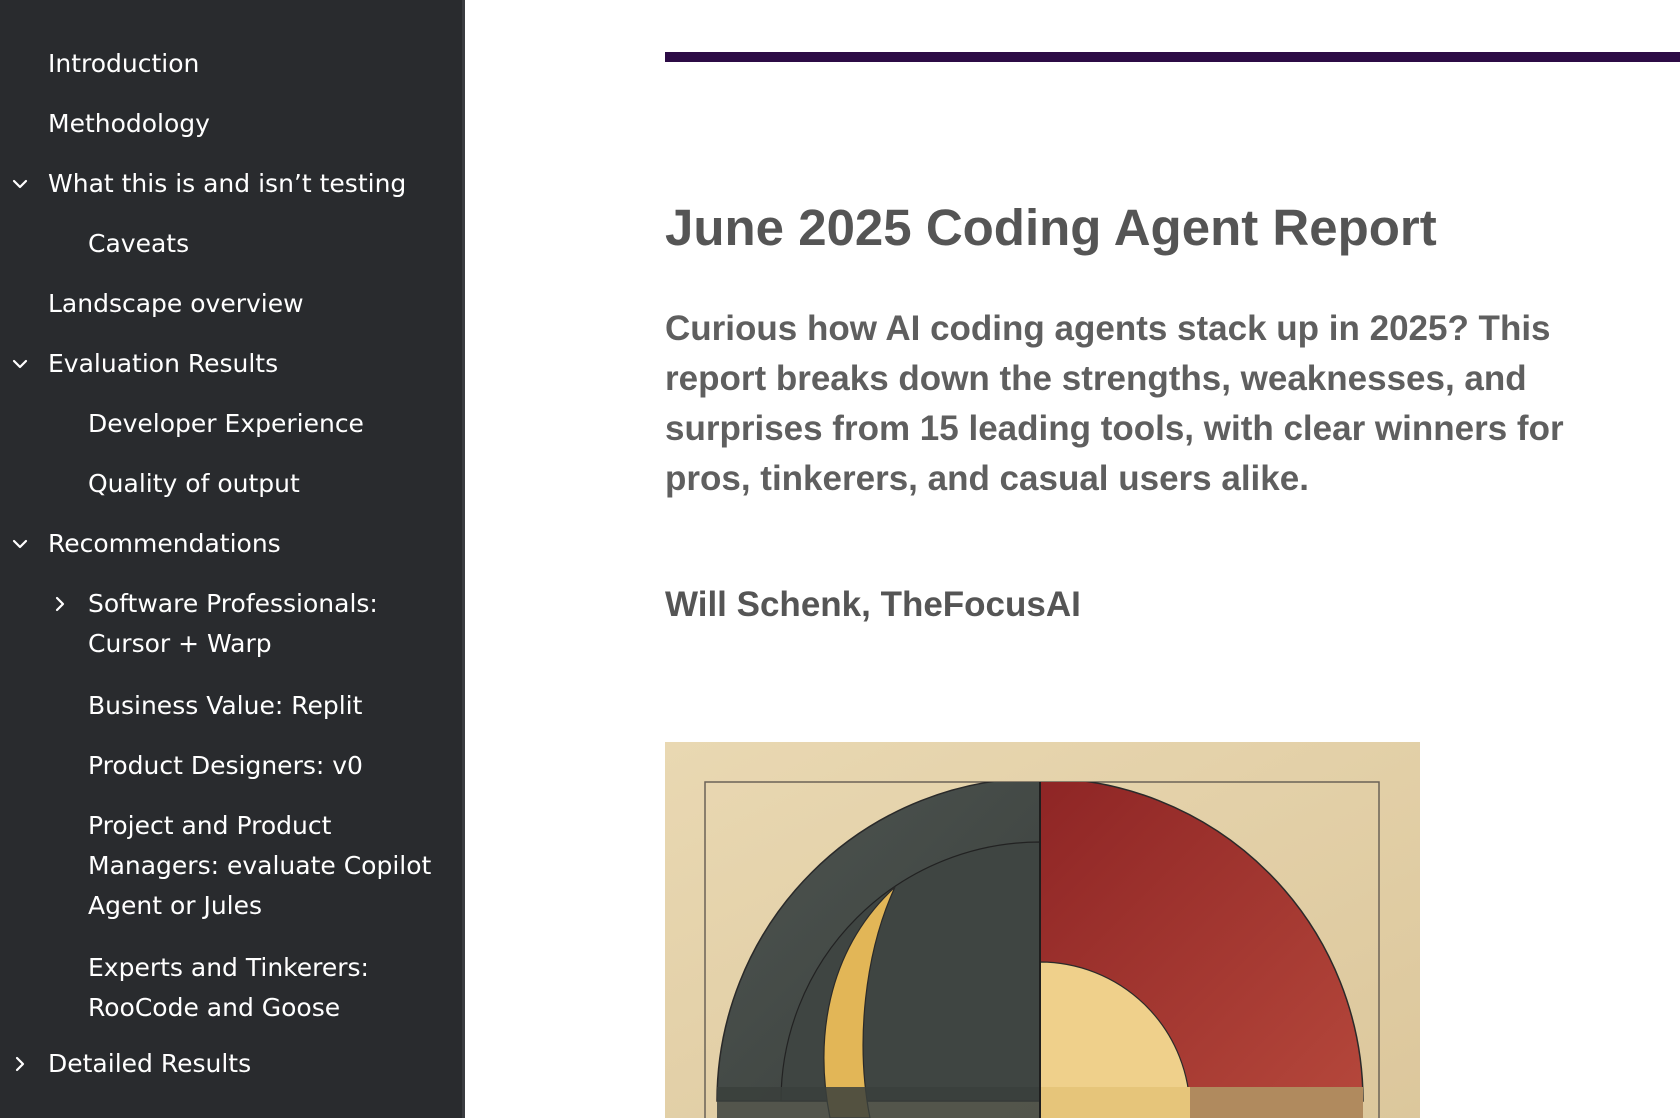  What do you see at coordinates (873, 604) in the screenshot?
I see `author-byline: Will Schenk, TheFocusAI` at bounding box center [873, 604].